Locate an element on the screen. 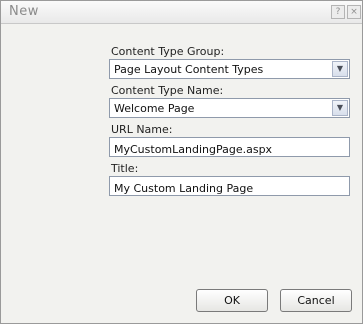  content-type-name-select: Welcome Page ▼ is located at coordinates (229, 108).